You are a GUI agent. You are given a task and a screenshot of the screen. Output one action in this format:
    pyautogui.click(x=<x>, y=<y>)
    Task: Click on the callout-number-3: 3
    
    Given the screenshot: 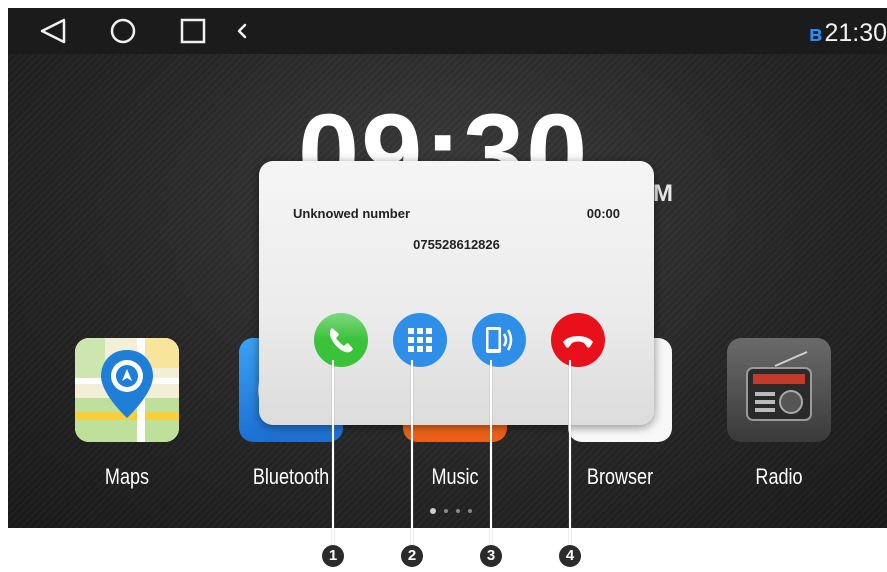 What is the action you would take?
    pyautogui.click(x=491, y=556)
    